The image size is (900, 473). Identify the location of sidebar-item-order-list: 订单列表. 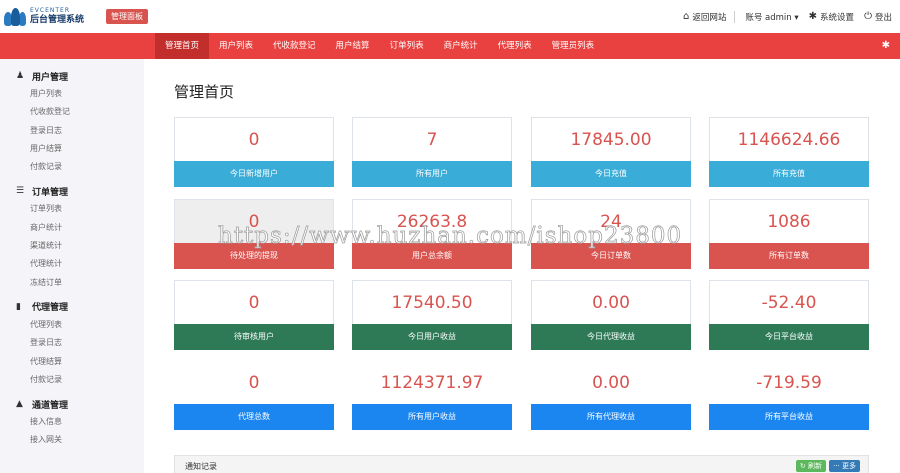
(72, 209).